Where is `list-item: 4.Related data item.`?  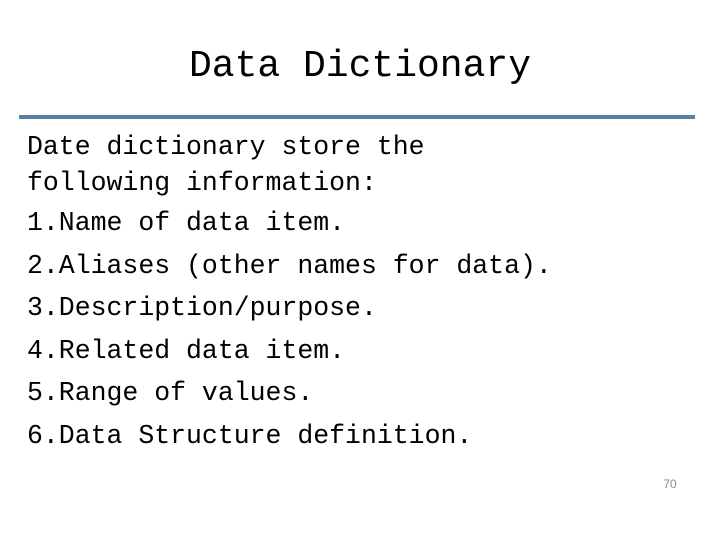
list-item: 4.Related data item. is located at coordinates (186, 350).